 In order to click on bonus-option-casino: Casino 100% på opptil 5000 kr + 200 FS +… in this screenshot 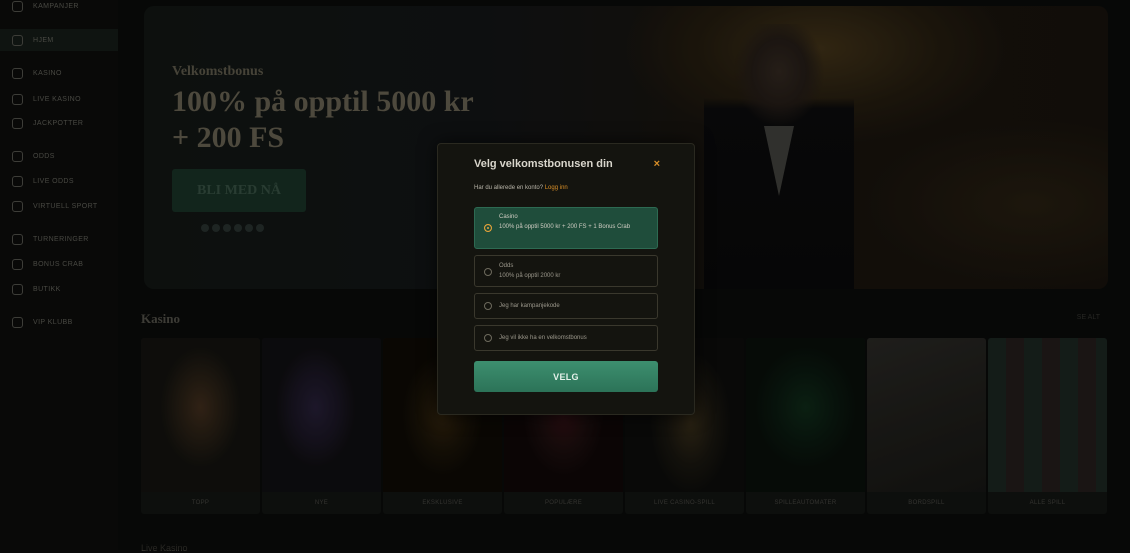, I will do `click(566, 228)`.